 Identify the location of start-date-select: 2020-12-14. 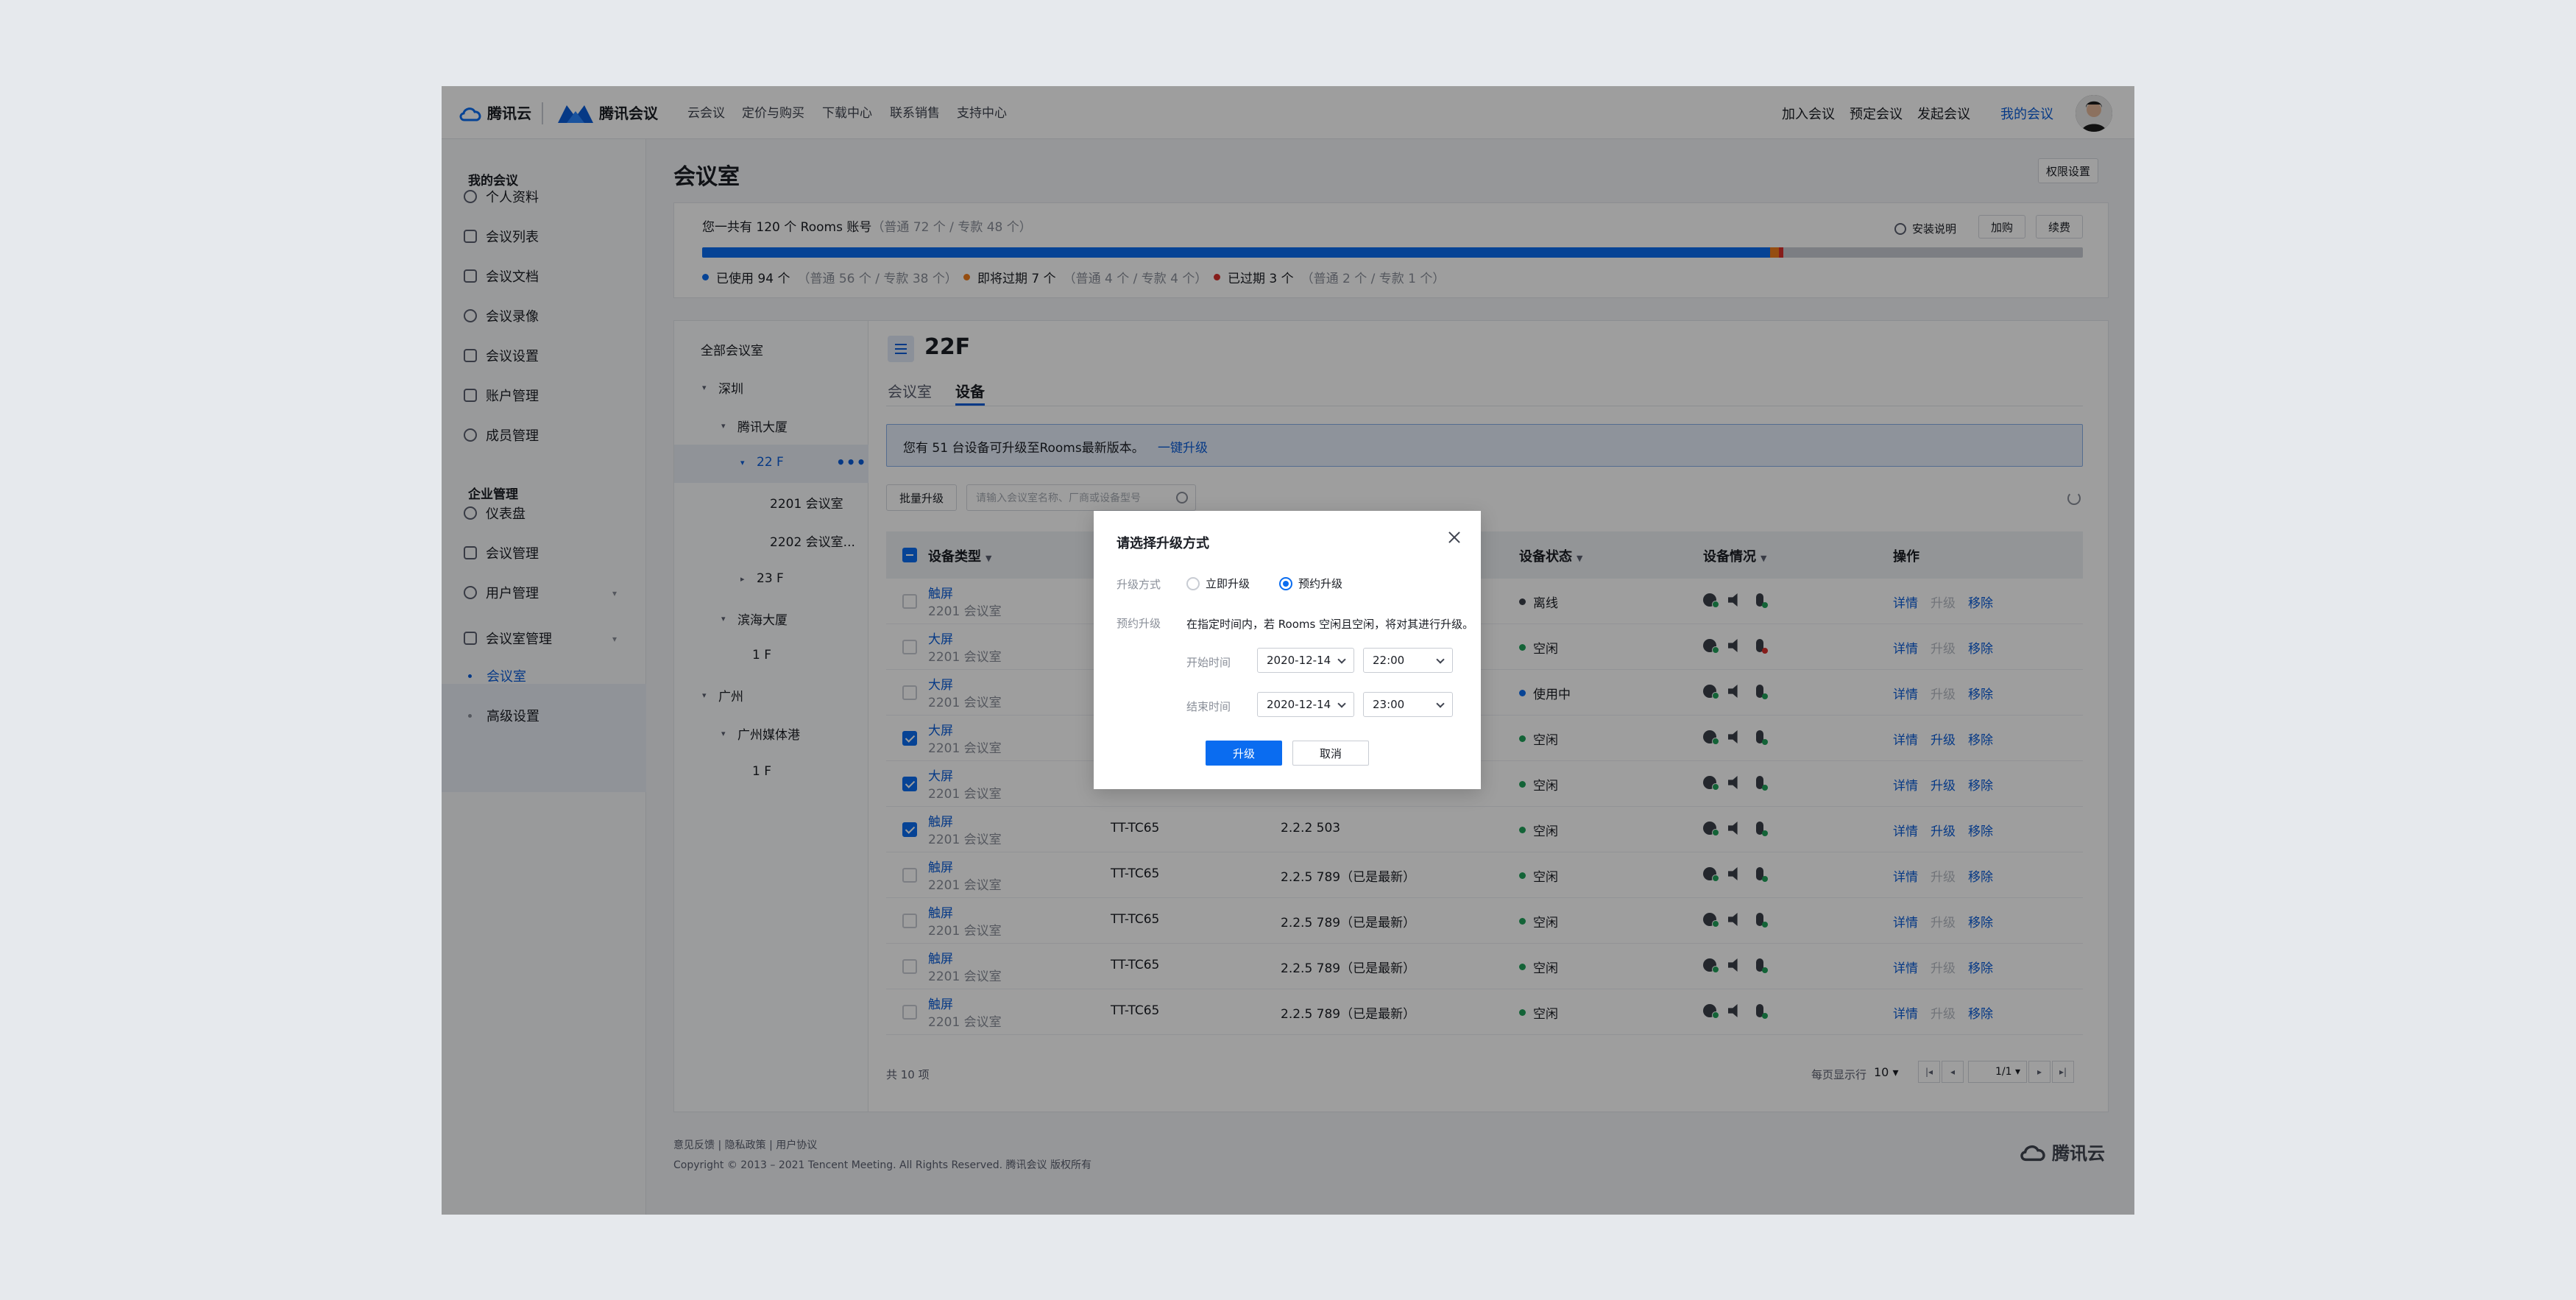
(1305, 660).